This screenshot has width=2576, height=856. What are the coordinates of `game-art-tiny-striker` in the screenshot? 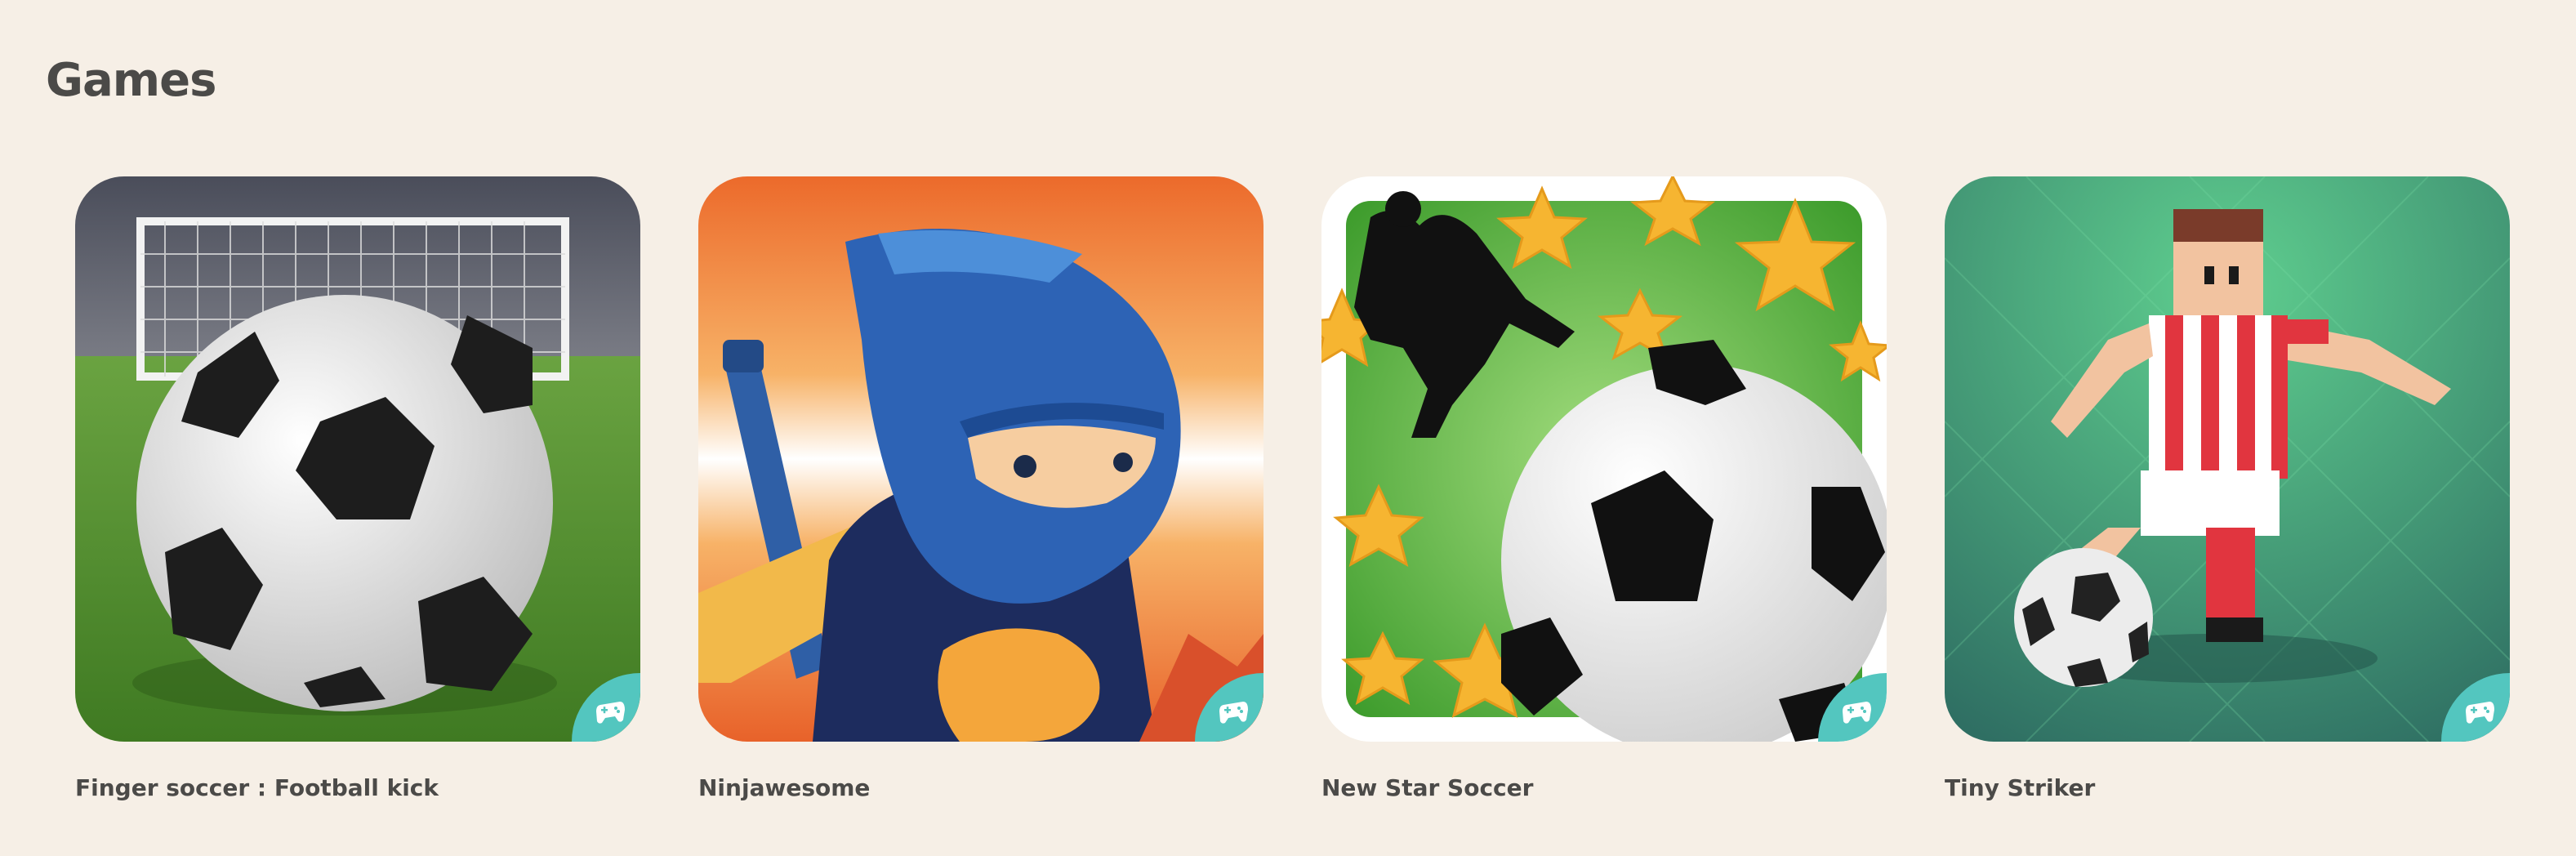 It's located at (2227, 459).